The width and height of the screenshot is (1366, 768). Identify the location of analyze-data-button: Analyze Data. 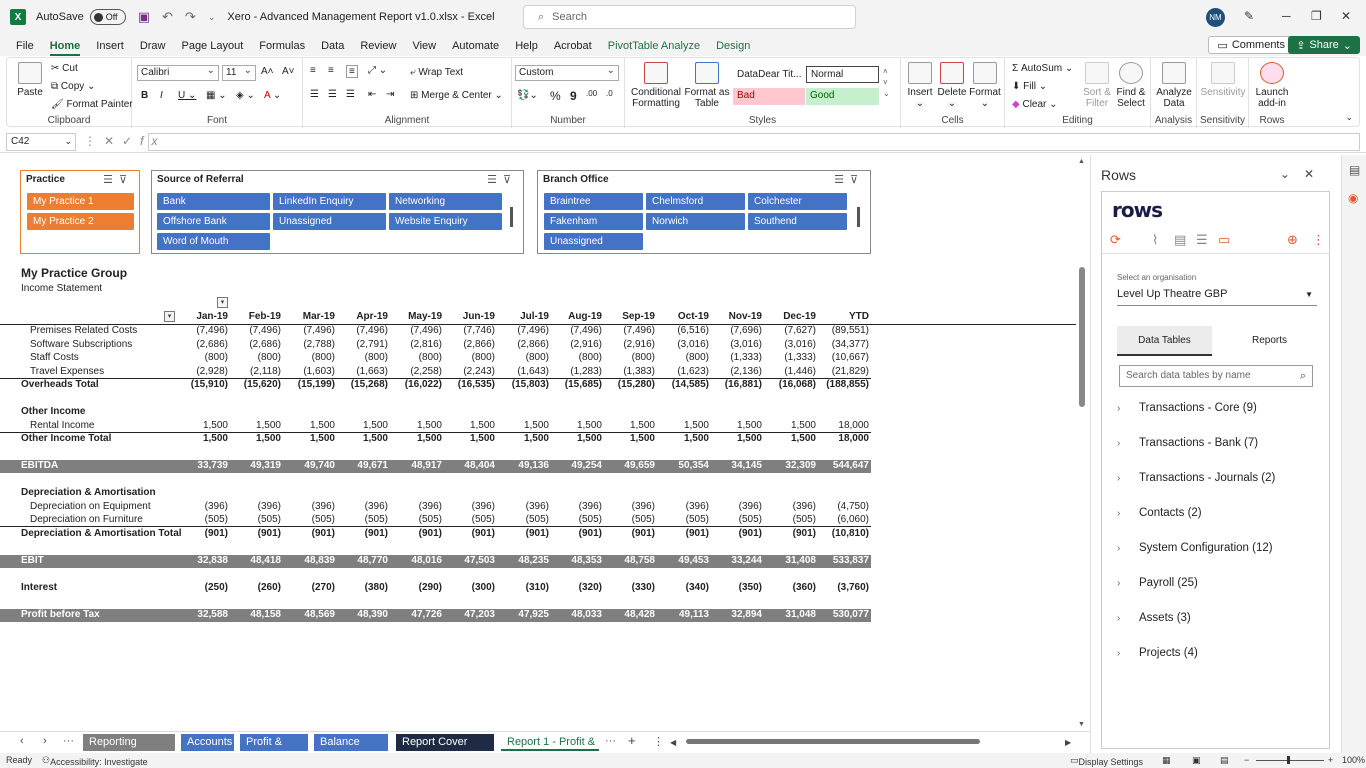
(1174, 85).